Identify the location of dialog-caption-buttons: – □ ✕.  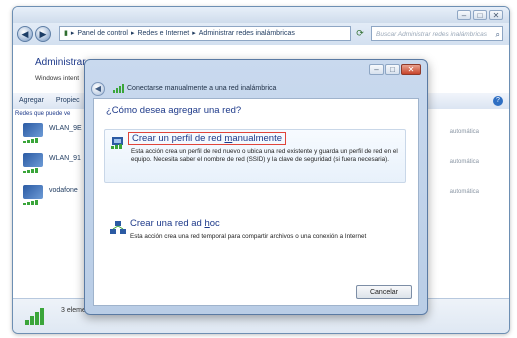
(395, 69).